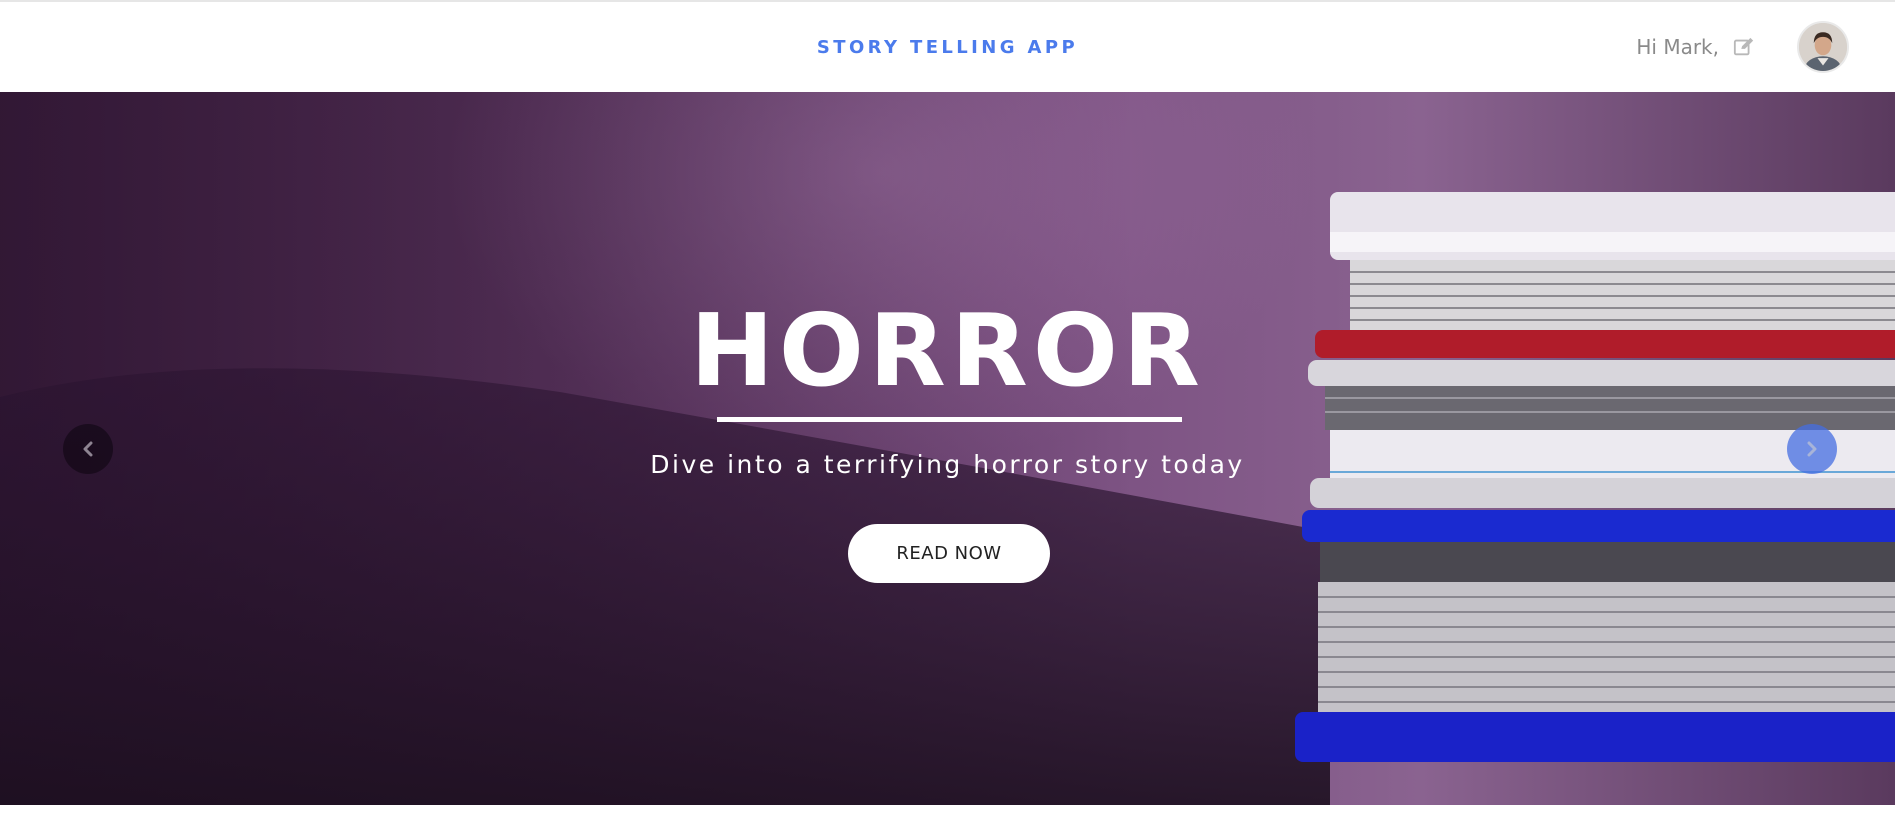 Image resolution: width=1895 pixels, height=814 pixels. I want to click on app-brand-title: STORY TELLING APP, so click(947, 47).